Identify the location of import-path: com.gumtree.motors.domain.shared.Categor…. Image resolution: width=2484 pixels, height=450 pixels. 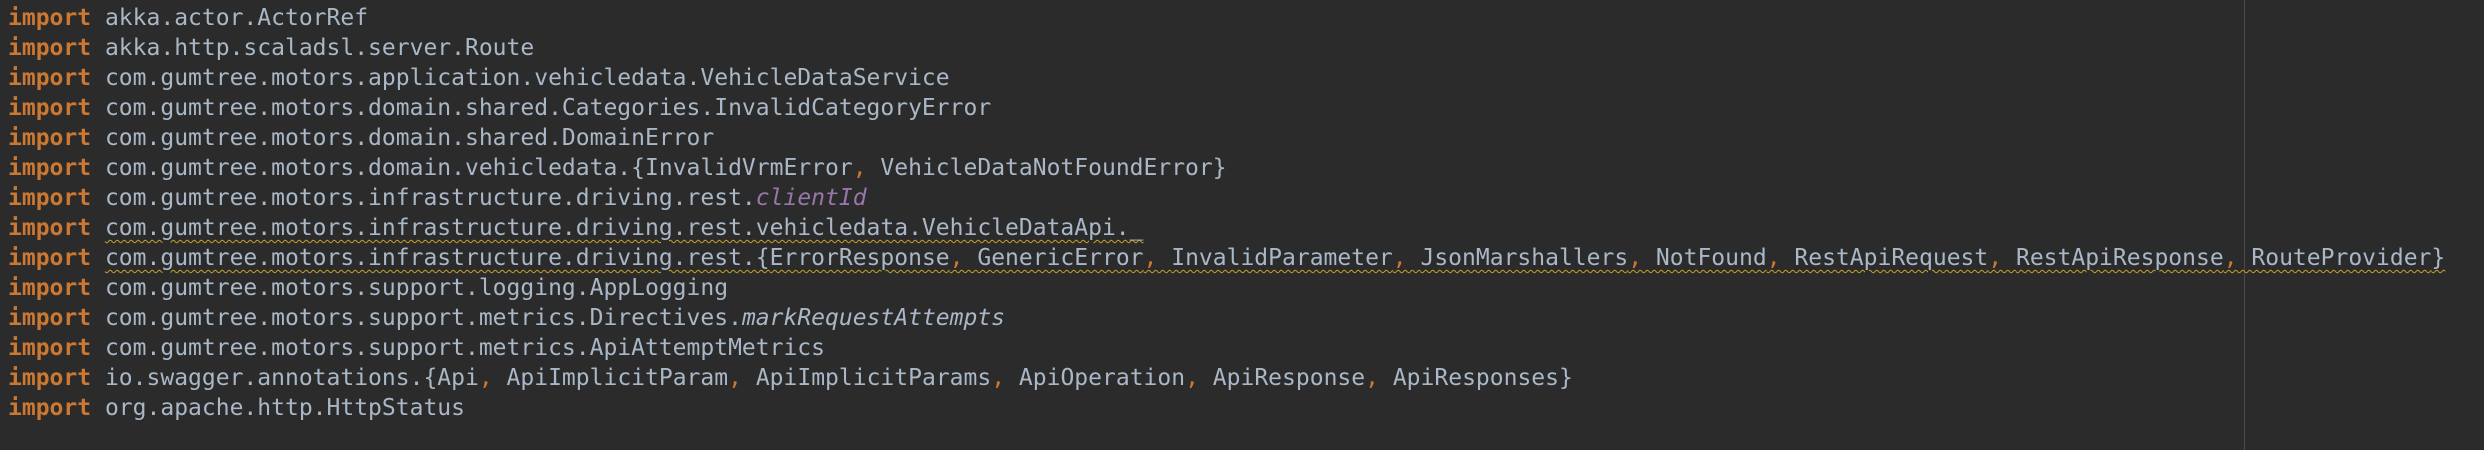
(548, 108).